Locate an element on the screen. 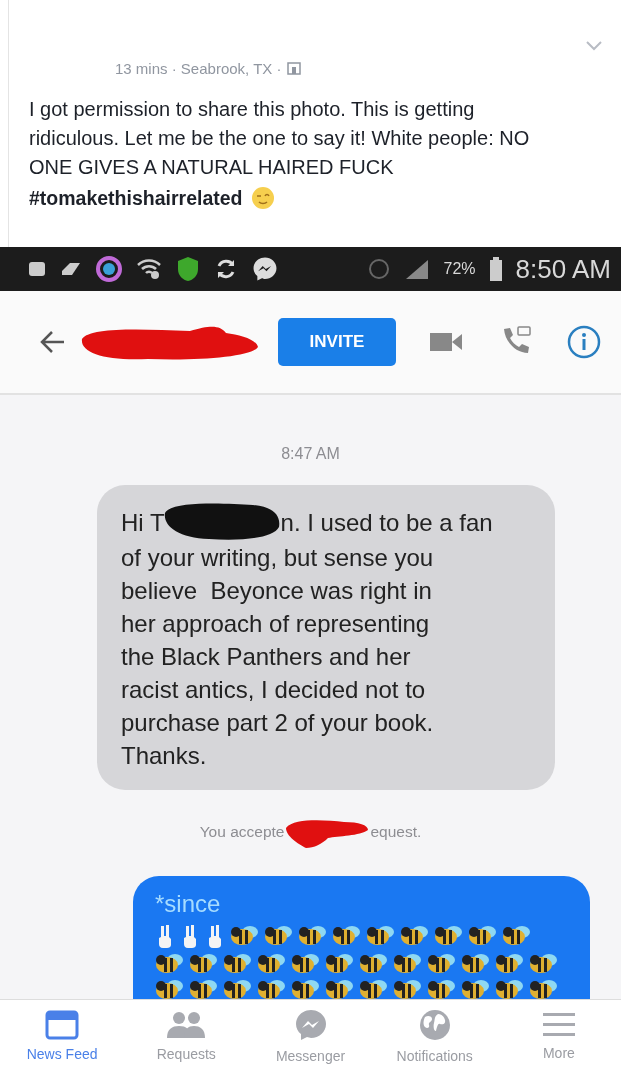  battery-percent: 72% is located at coordinates (459, 269).